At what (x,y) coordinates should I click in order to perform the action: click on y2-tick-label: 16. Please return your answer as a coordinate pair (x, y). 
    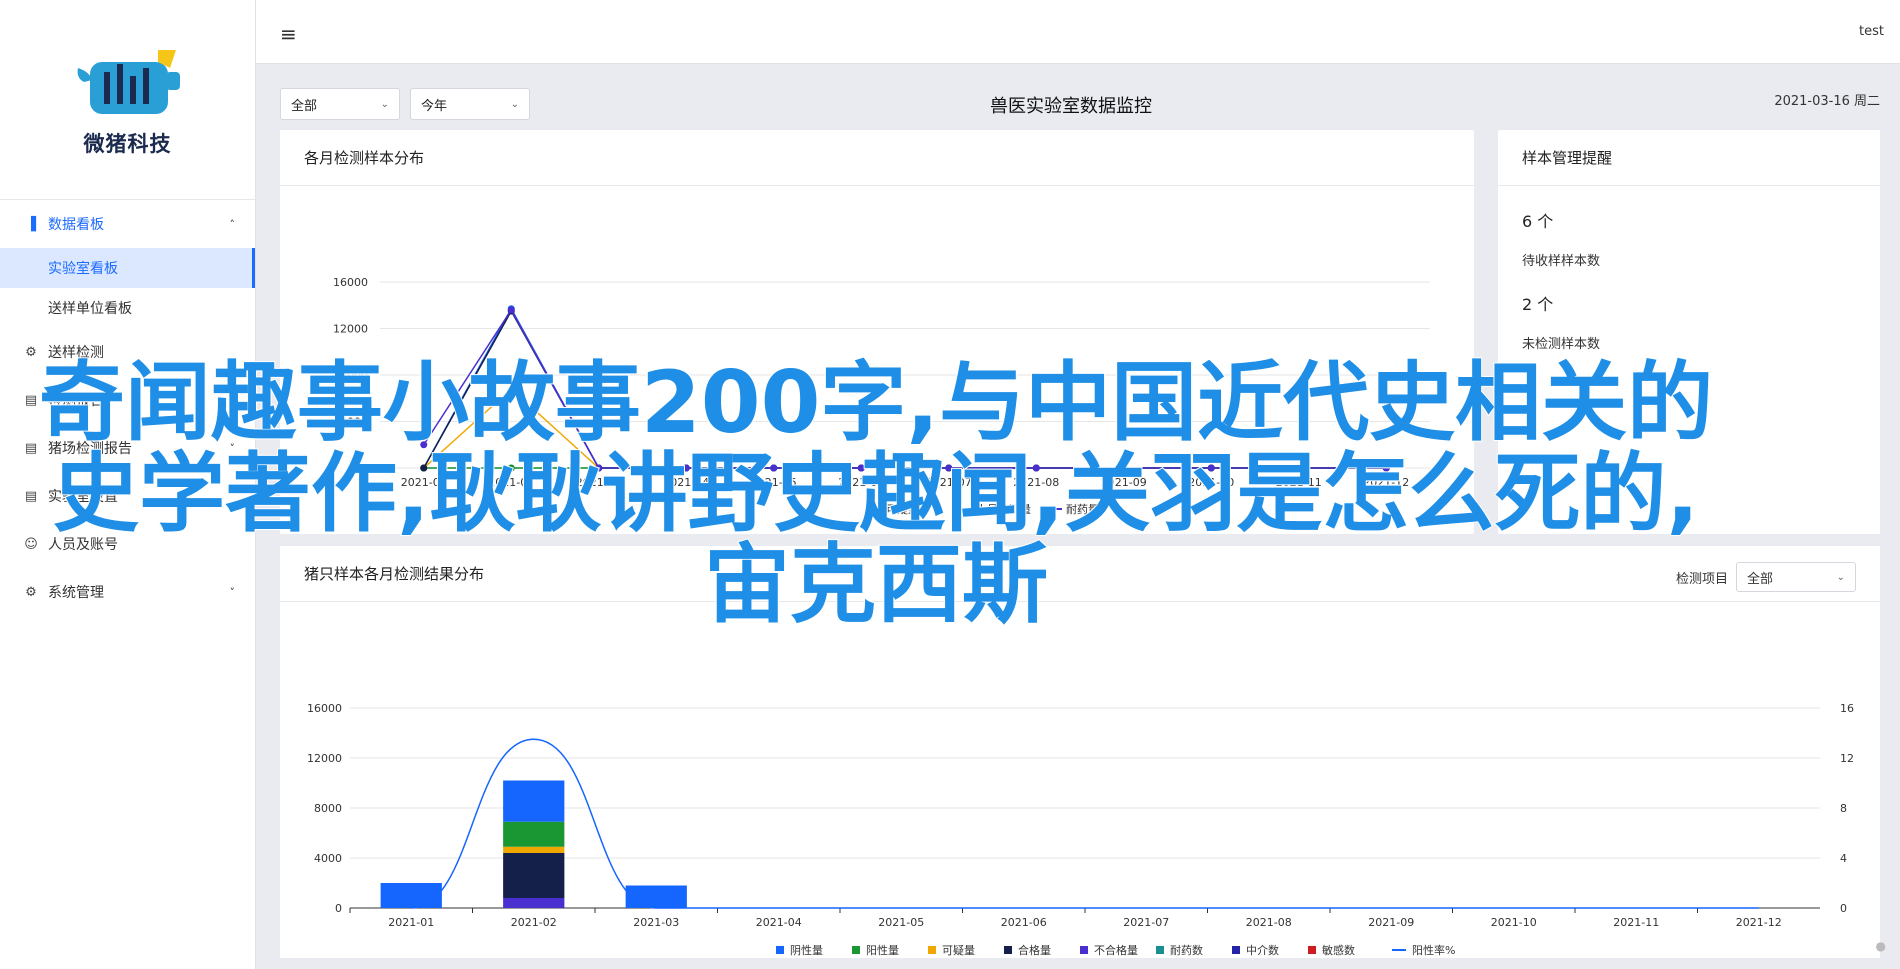
    Looking at the image, I should click on (1847, 708).